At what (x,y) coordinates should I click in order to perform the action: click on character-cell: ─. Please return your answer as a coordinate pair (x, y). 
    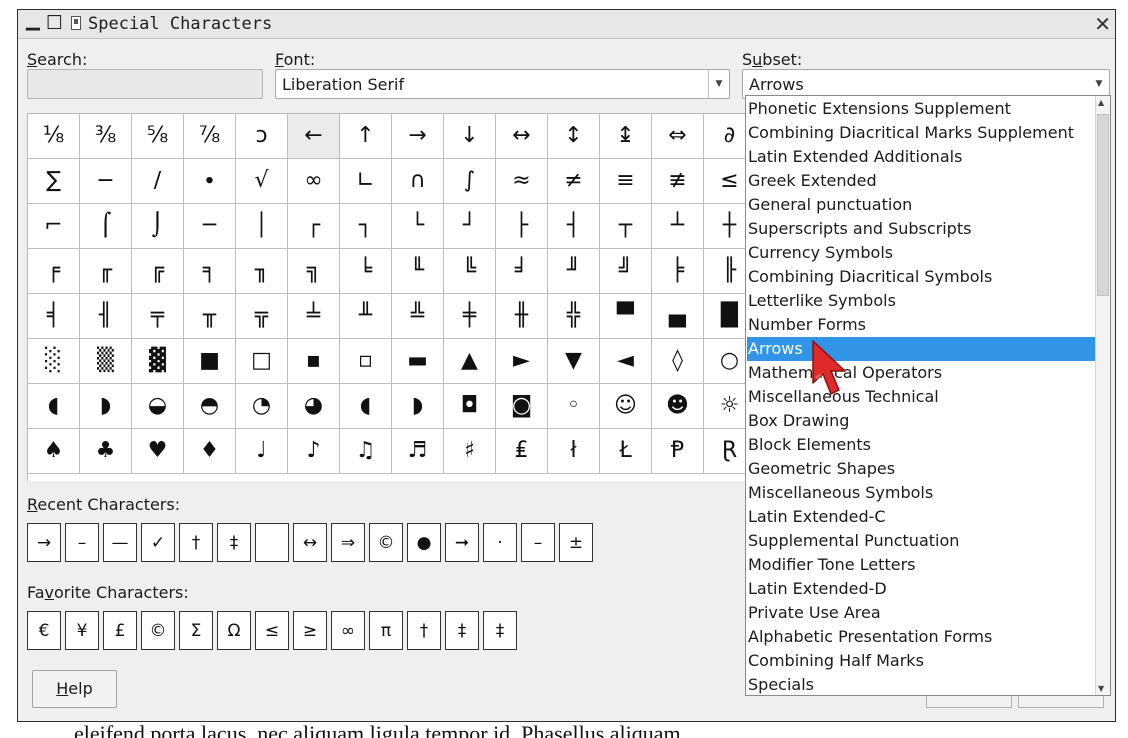
    Looking at the image, I should click on (210, 226).